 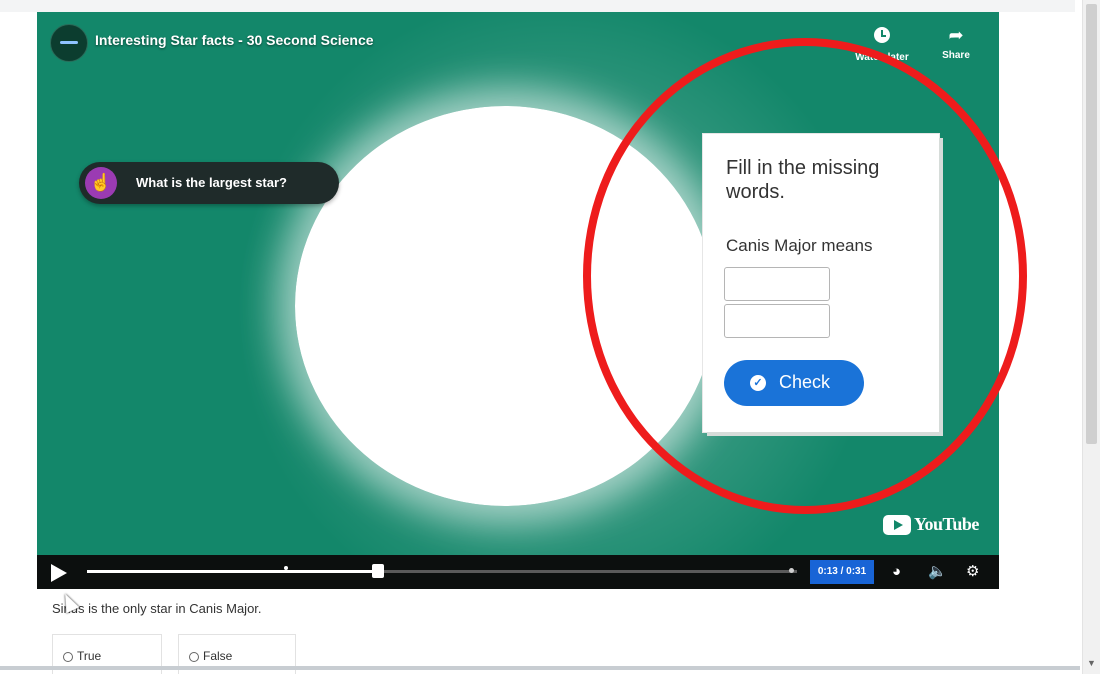 I want to click on bottom-border, so click(x=540, y=668).